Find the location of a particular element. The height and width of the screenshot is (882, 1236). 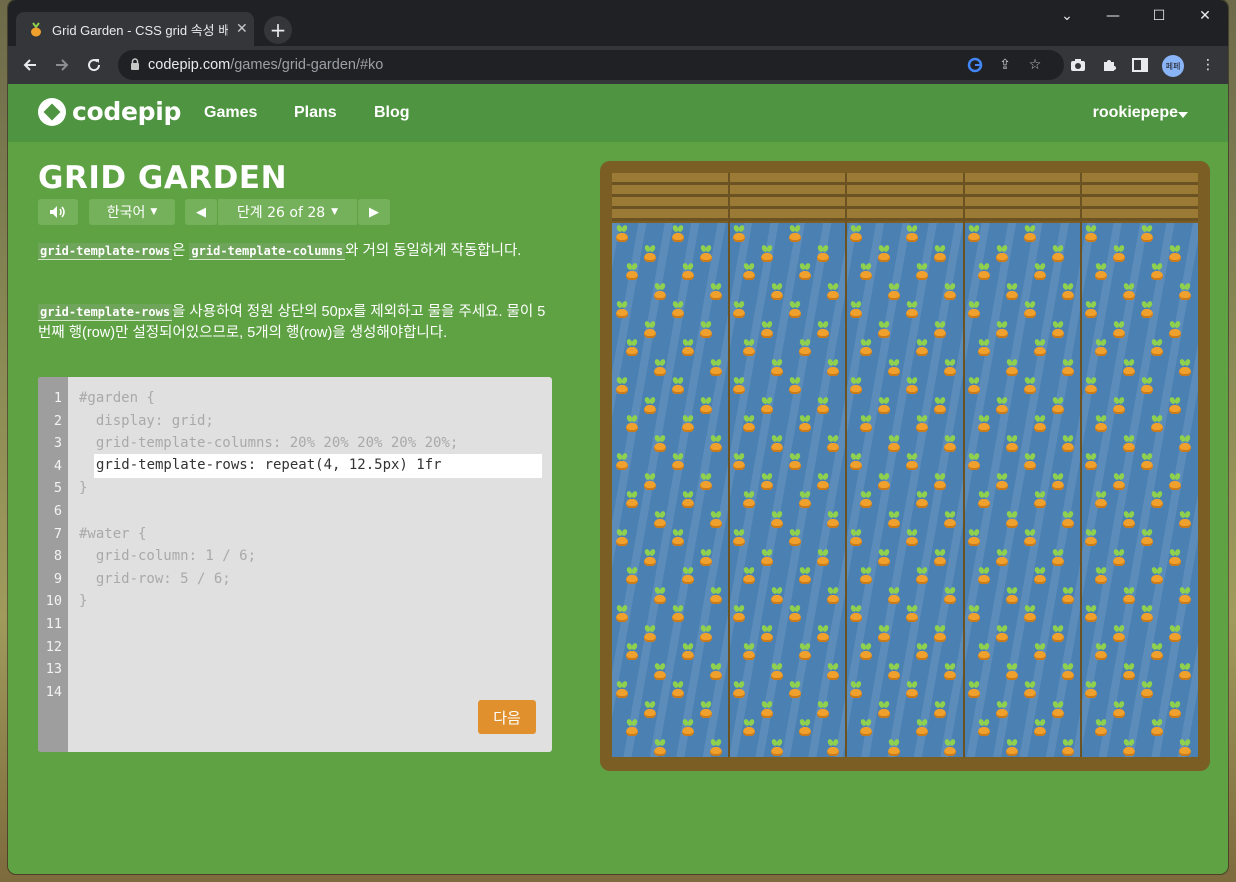

camera-icon is located at coordinates (1078, 65).